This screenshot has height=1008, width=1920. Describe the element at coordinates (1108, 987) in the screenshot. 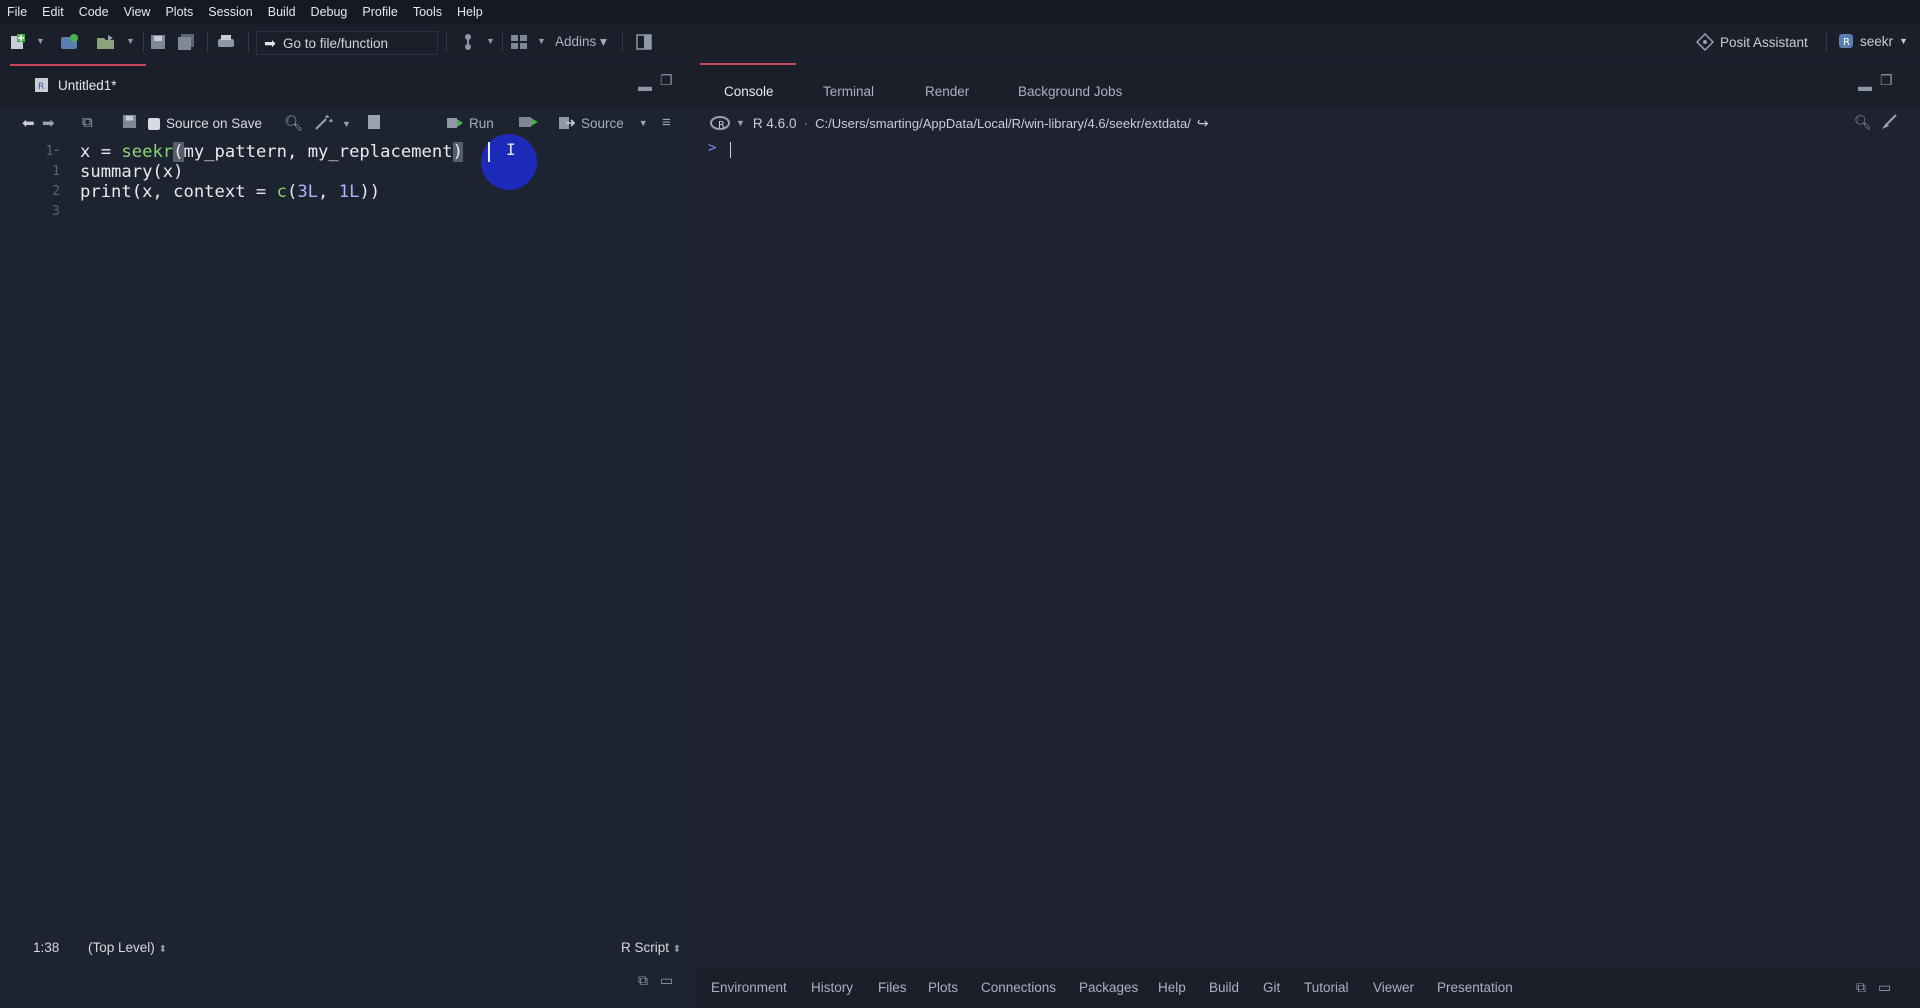

I see `tab-packages: Packages` at that location.